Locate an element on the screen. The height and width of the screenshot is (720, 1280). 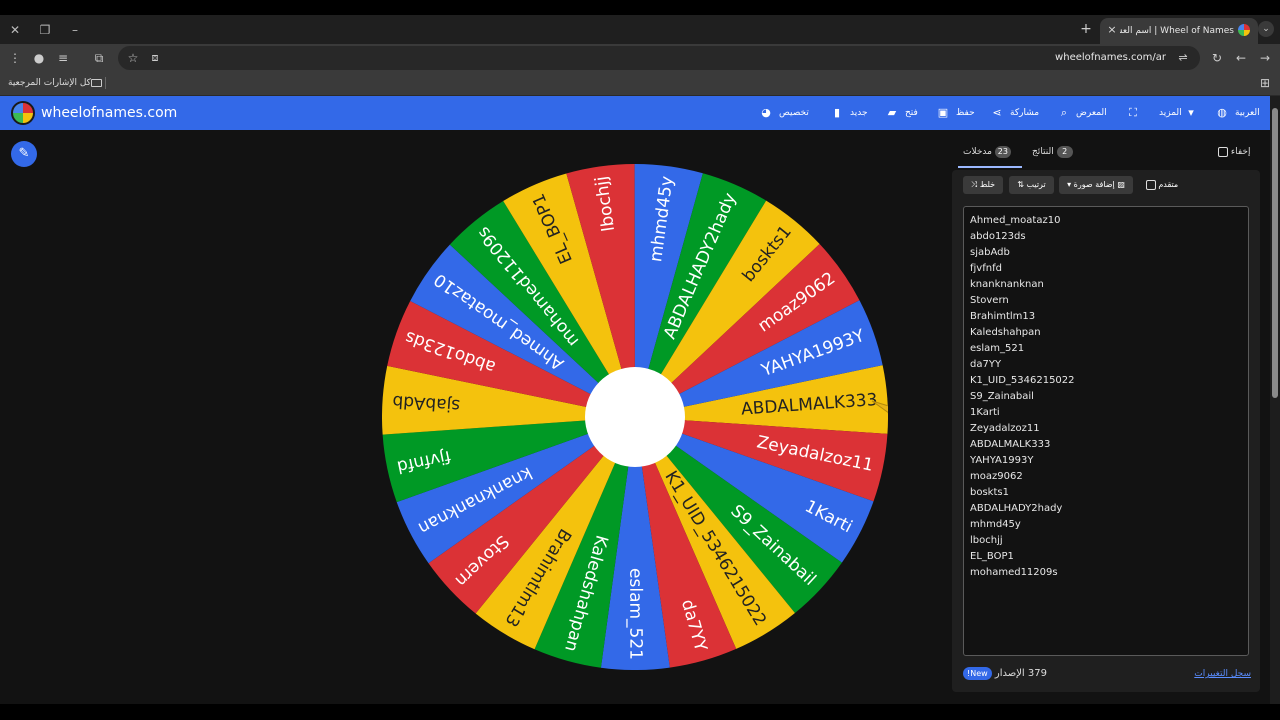
entries-tab-label: مدخلات is located at coordinates (977, 152).